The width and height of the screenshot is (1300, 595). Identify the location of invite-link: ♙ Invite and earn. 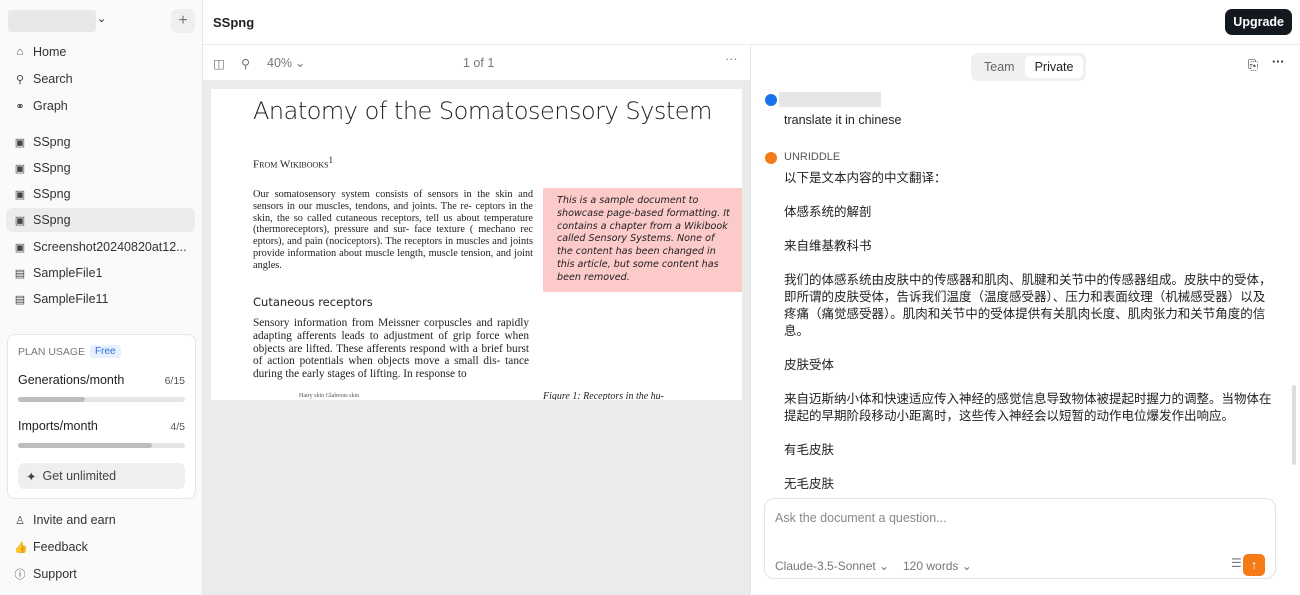
(100, 520).